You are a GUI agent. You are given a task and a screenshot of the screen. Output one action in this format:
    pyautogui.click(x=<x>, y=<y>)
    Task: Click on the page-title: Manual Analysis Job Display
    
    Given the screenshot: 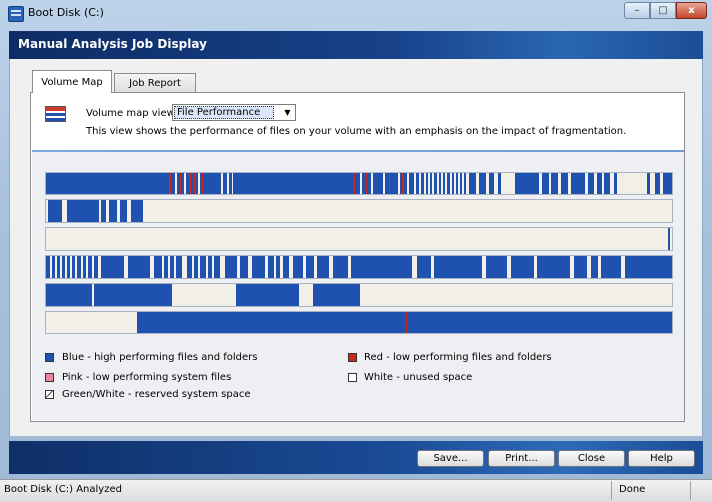 What is the action you would take?
    pyautogui.click(x=112, y=44)
    